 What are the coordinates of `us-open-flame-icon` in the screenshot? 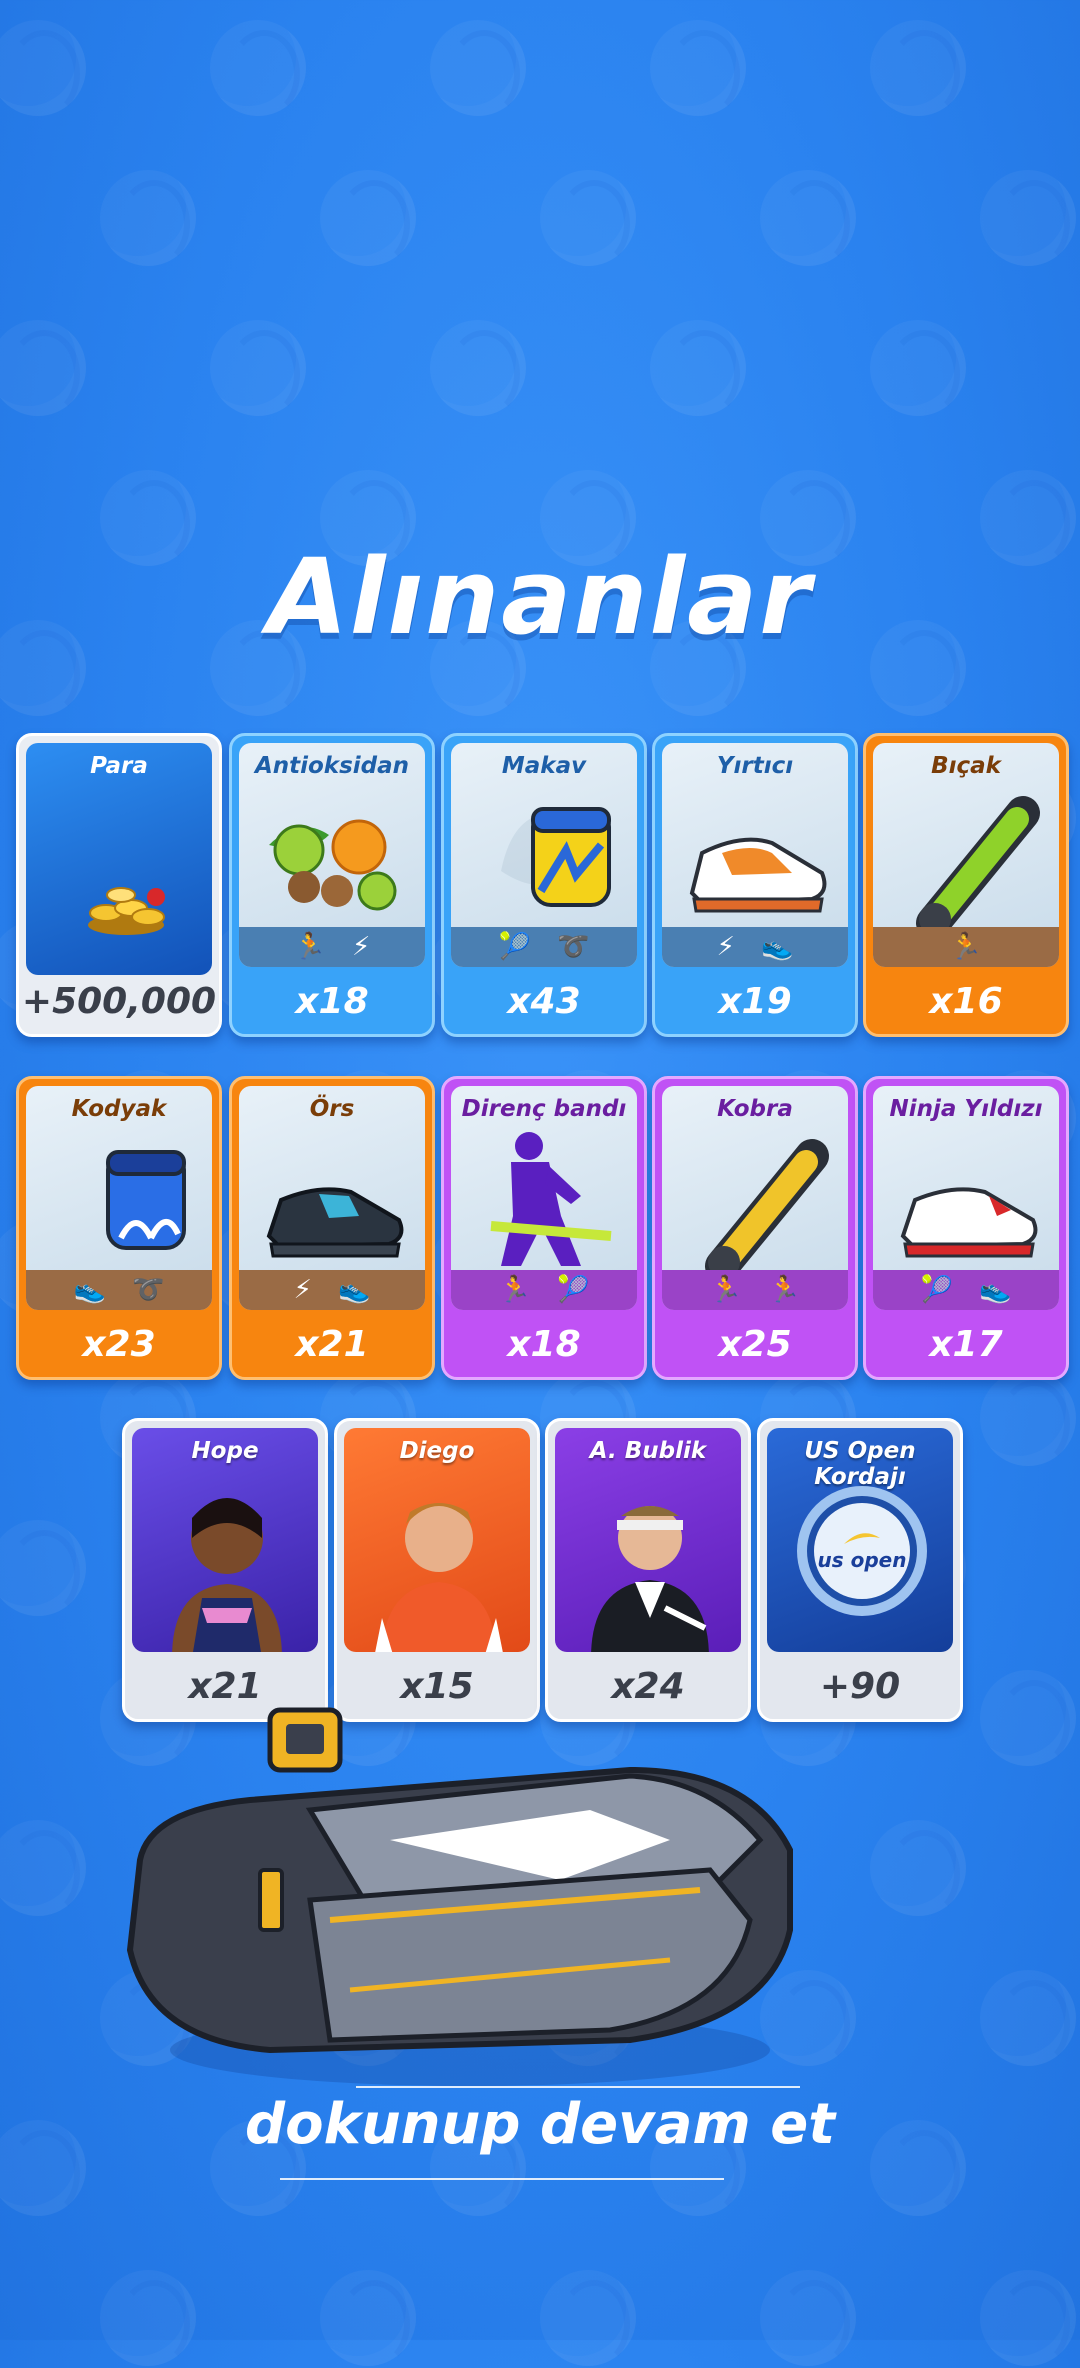 It's located at (862, 1538).